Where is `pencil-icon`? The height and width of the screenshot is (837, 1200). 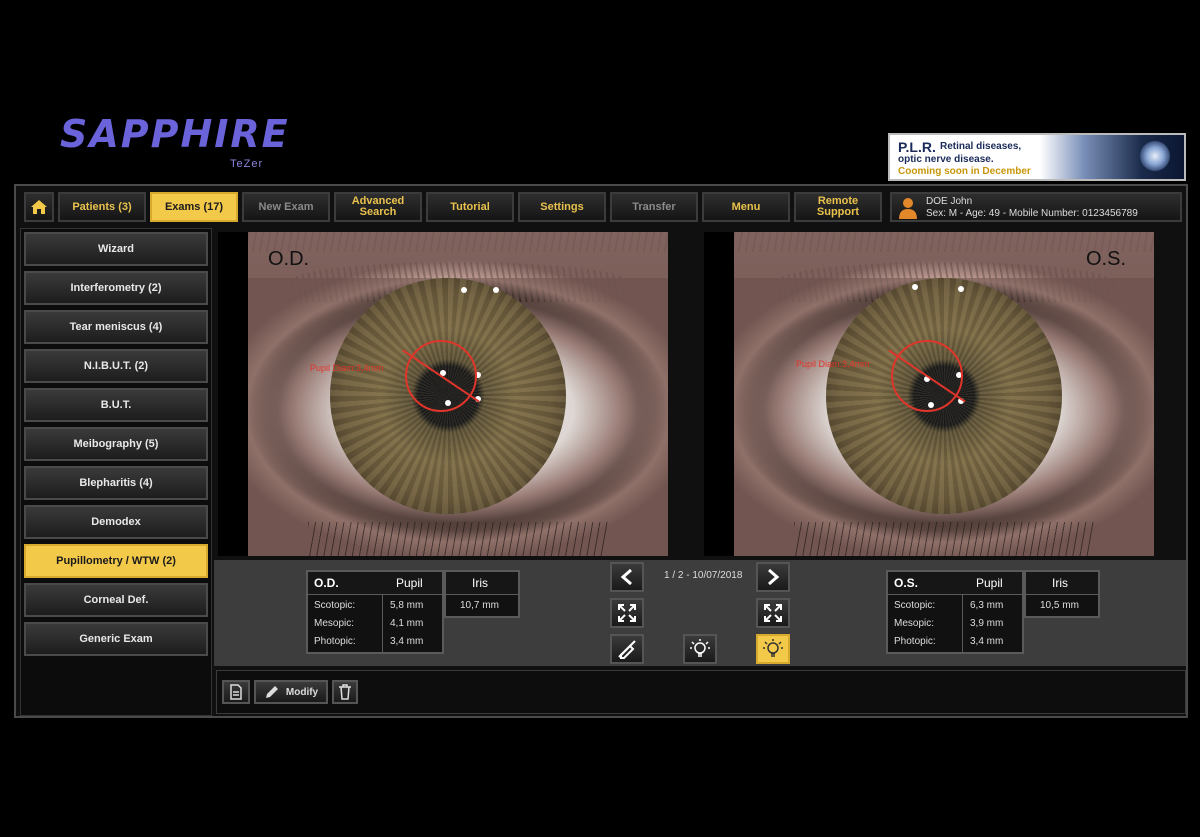
pencil-icon is located at coordinates (271, 692).